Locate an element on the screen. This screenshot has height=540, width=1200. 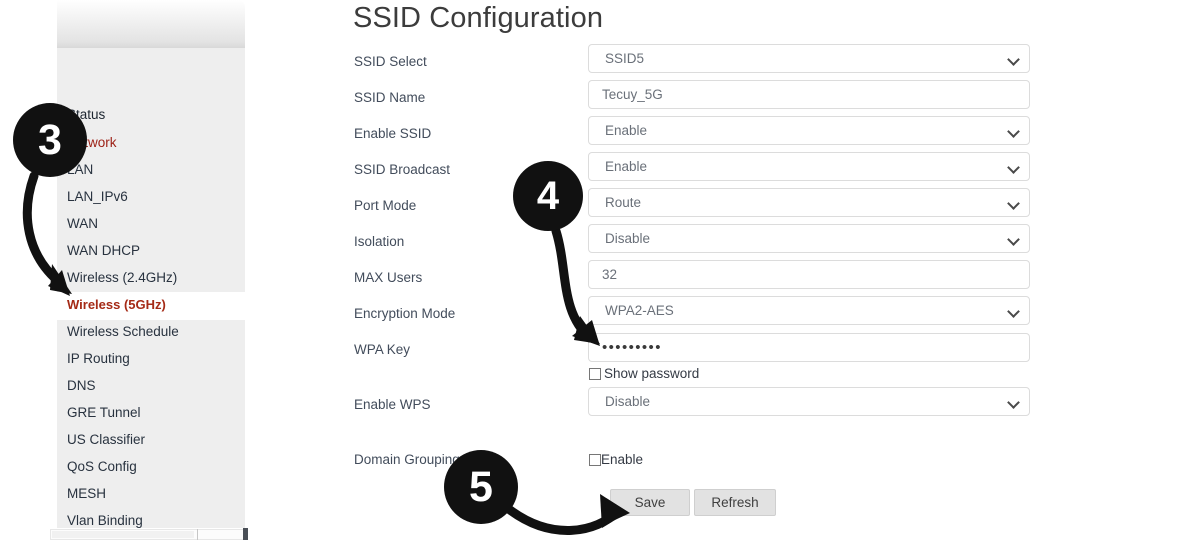
save-button: Save is located at coordinates (650, 502).